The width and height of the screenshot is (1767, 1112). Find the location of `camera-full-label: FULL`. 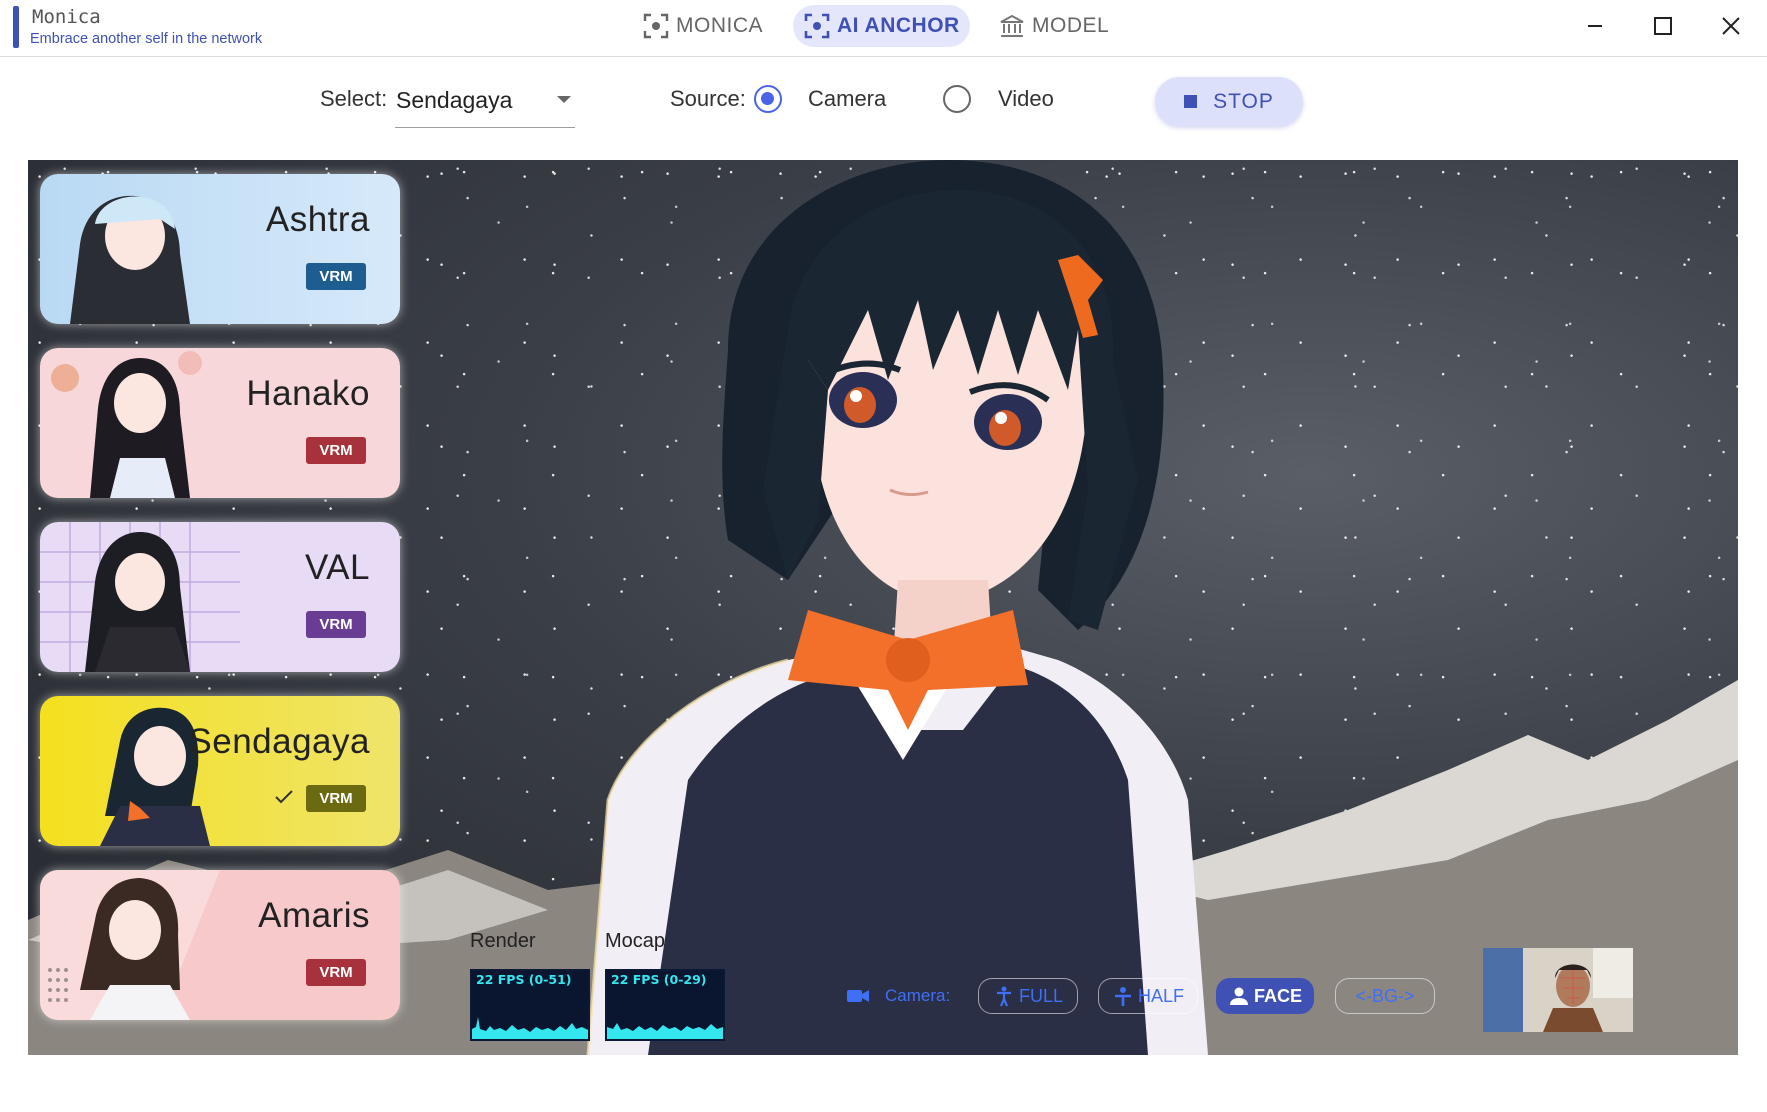

camera-full-label: FULL is located at coordinates (1040, 995).